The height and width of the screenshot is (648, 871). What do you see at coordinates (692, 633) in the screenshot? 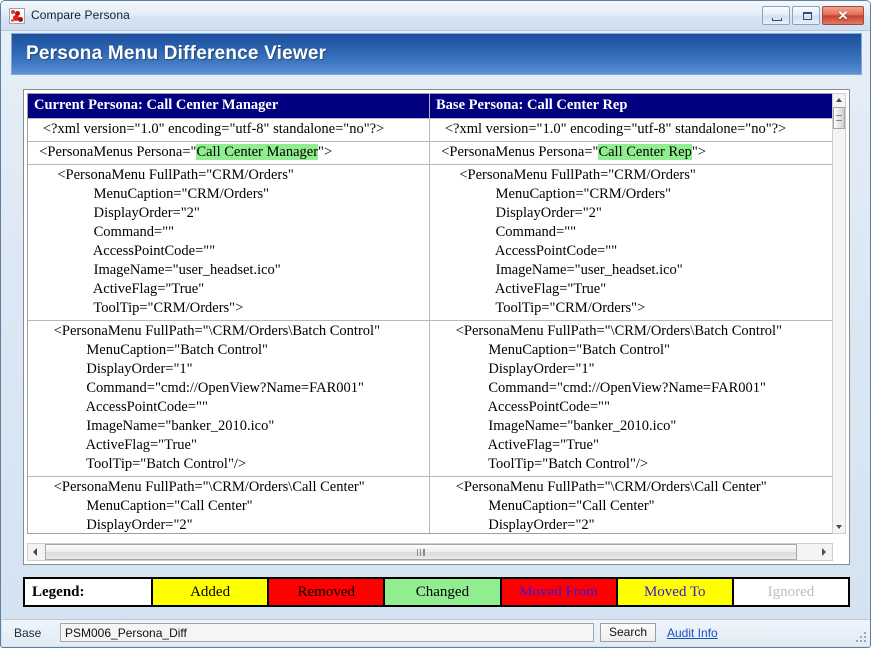
I see `audit-info-link: Audit Info` at bounding box center [692, 633].